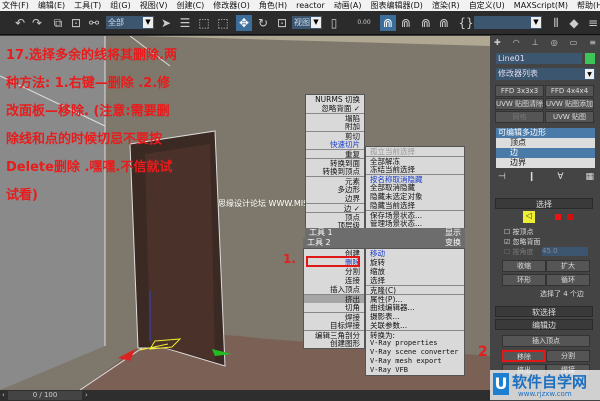 The width and height of the screenshot is (600, 401). Describe the element at coordinates (524, 356) in the screenshot. I see `remove-button: 移除` at that location.